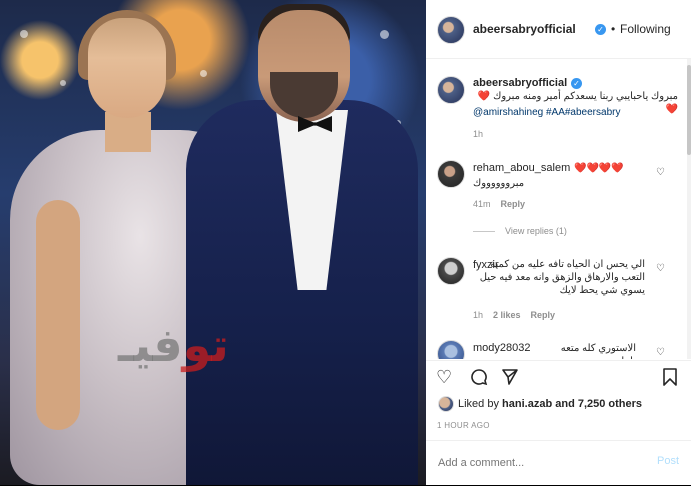 This screenshot has width=691, height=486. Describe the element at coordinates (58, 315) in the screenshot. I see `bride-arm` at that location.